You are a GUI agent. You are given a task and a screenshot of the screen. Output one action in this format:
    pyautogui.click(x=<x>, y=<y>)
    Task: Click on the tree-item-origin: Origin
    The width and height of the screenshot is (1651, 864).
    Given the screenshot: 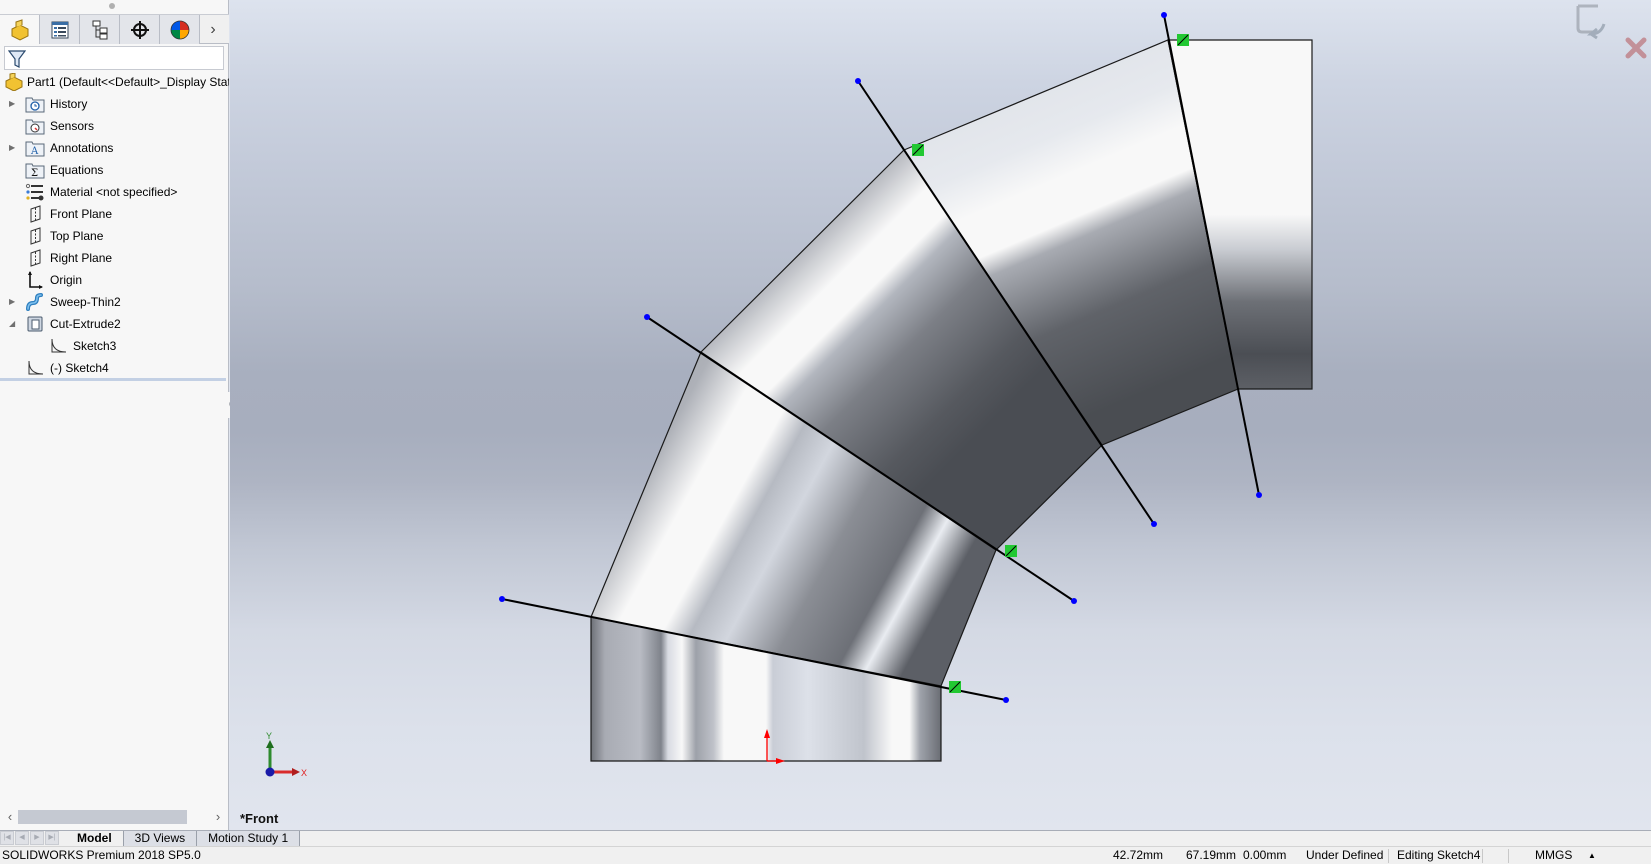 What is the action you would take?
    pyautogui.click(x=114, y=280)
    